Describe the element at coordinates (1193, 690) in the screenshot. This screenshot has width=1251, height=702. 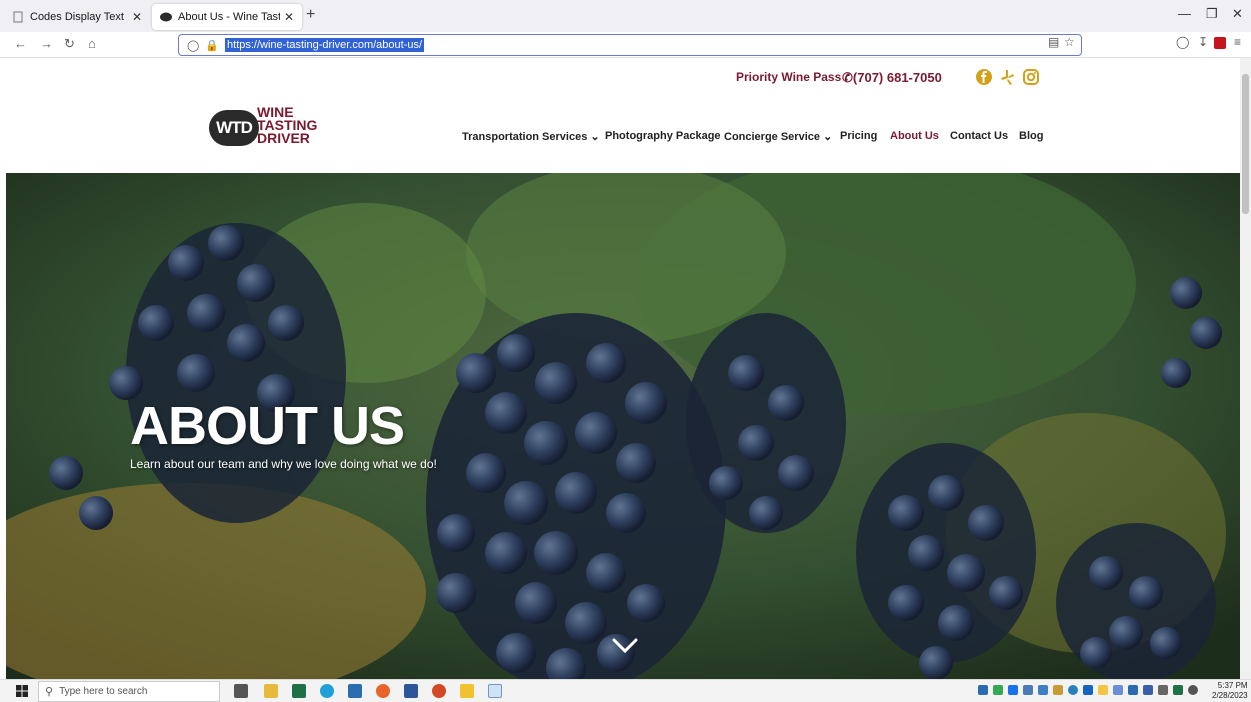
I see `volume-icon` at that location.